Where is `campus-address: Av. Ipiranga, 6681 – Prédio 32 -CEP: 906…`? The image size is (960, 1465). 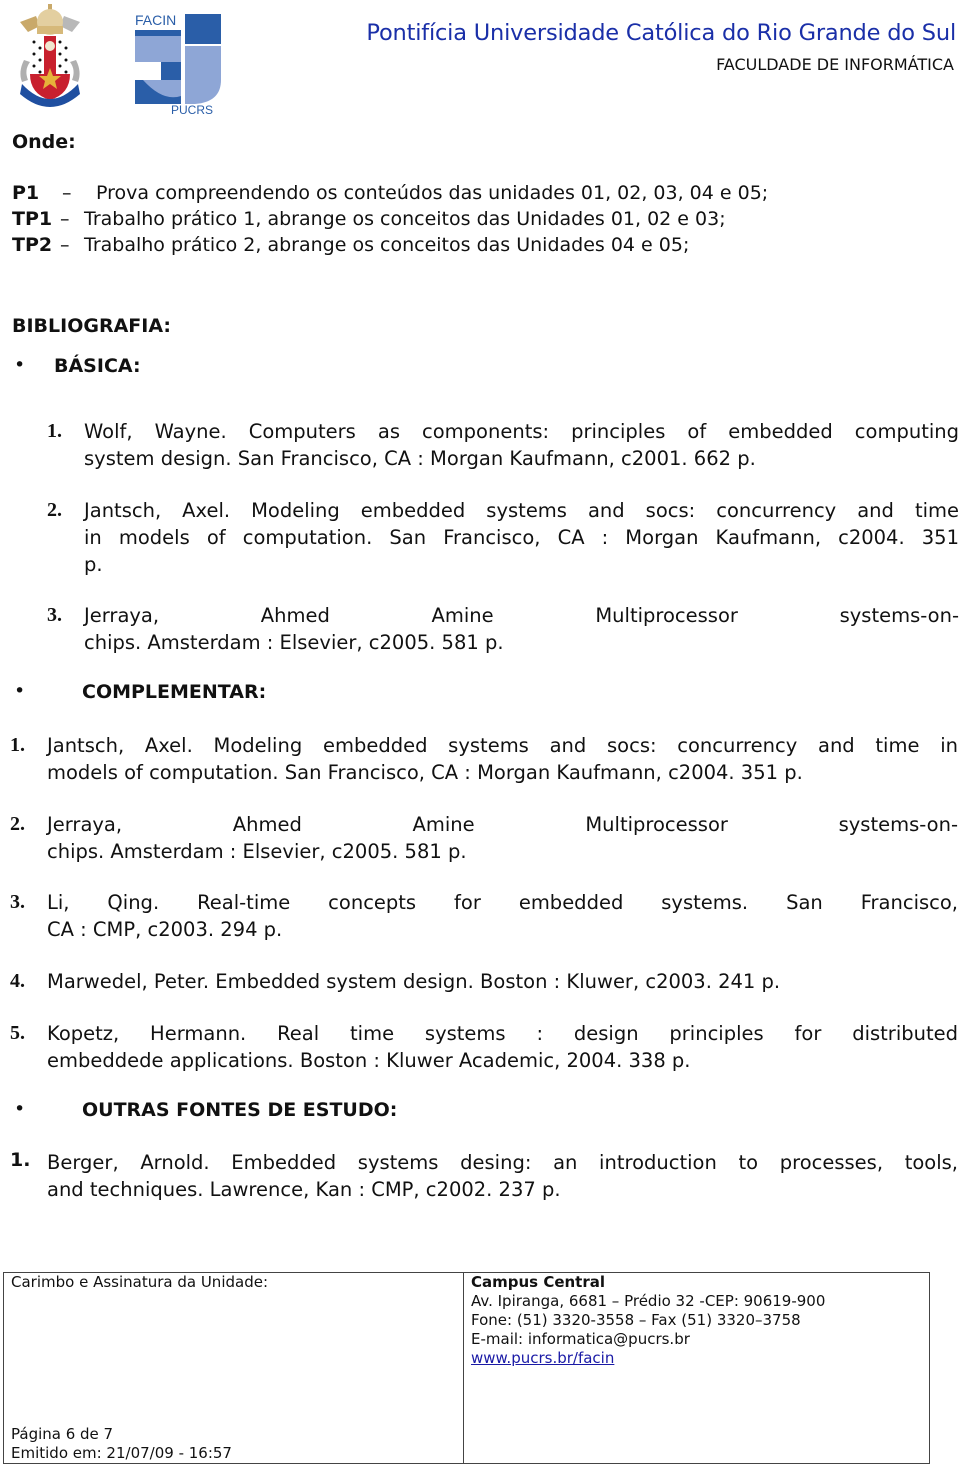 campus-address: Av. Ipiranga, 6681 – Prédio 32 -CEP: 906… is located at coordinates (648, 1301).